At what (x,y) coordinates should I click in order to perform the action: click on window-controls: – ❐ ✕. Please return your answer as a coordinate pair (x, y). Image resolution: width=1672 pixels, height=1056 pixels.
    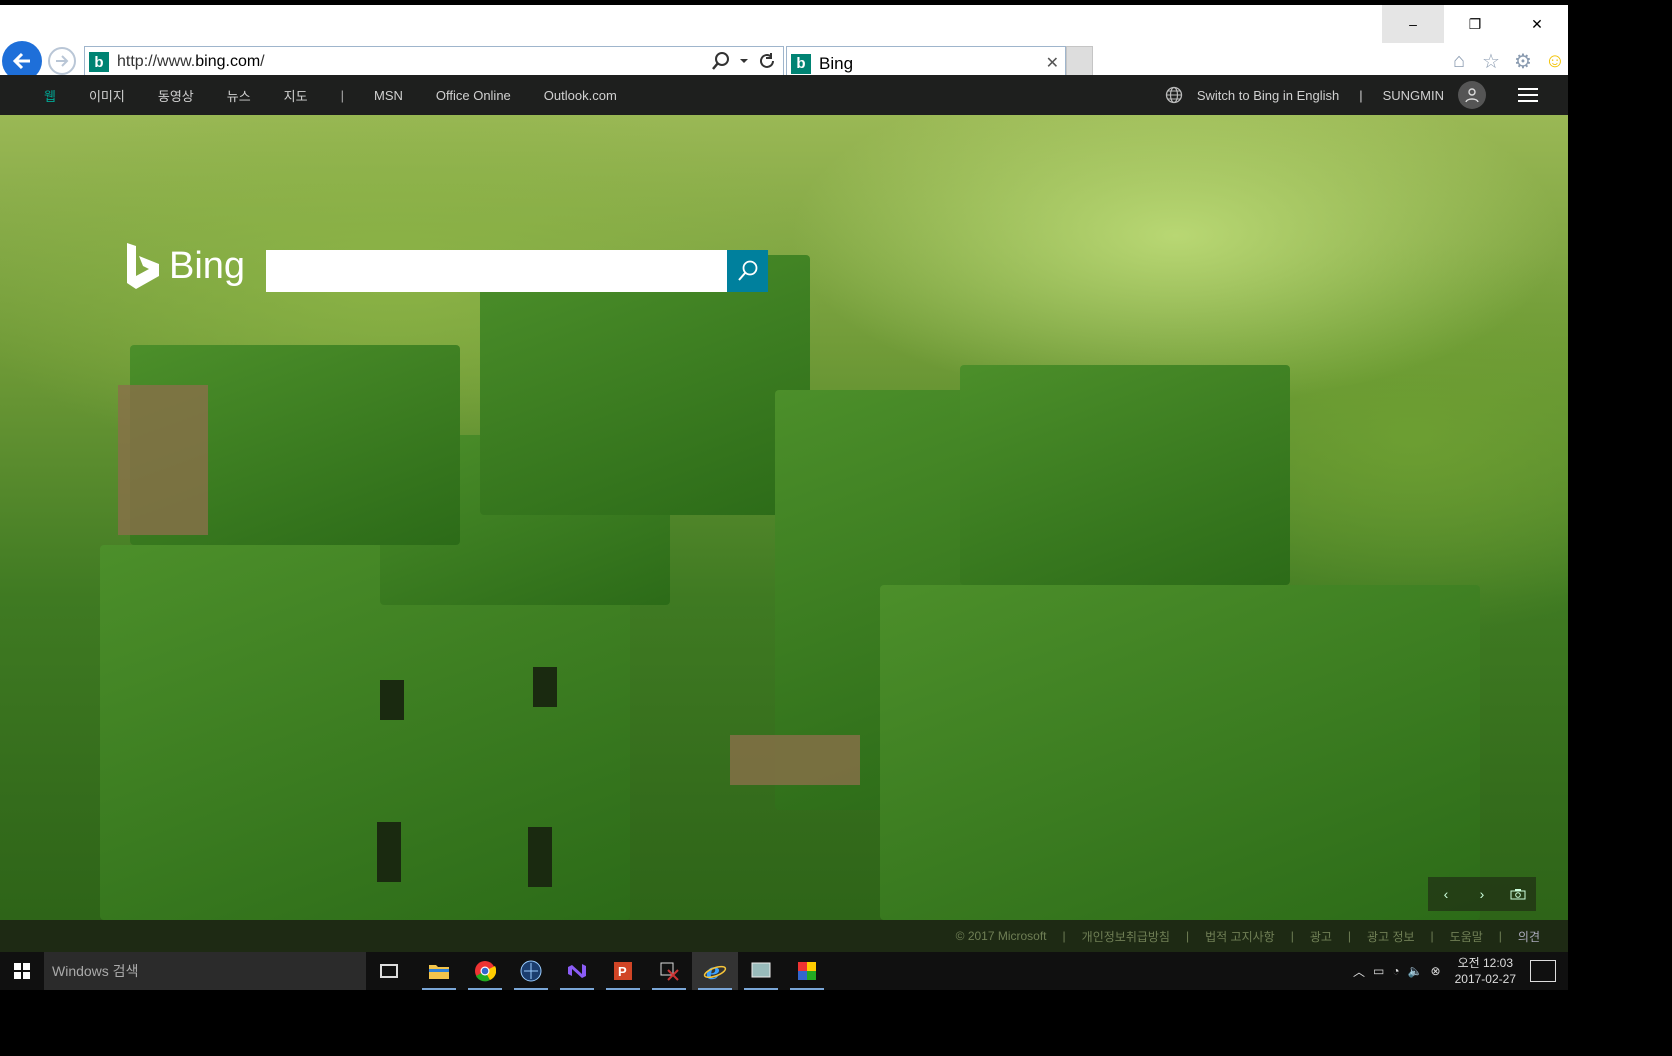
    Looking at the image, I should click on (1475, 24).